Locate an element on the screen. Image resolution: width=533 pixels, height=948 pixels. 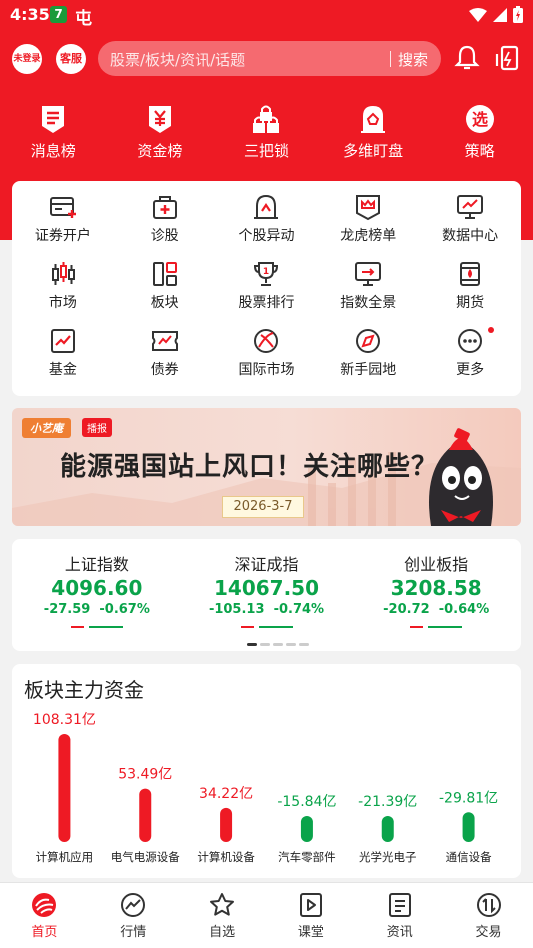
banner-tag: 小艺庵 is located at coordinates (46, 428).